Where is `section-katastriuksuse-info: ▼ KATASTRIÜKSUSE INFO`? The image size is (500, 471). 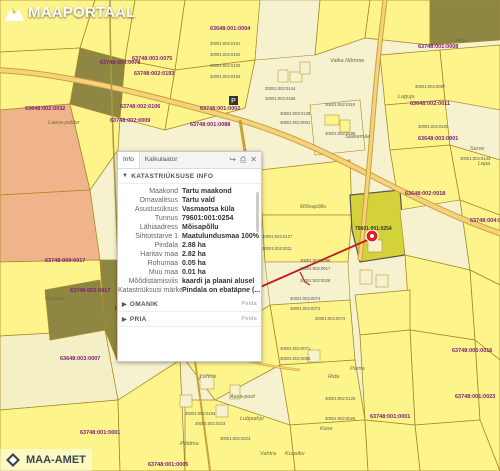 section-katastriuksuse-info: ▼ KATASTRIÜKSUSE INFO is located at coordinates (189, 176).